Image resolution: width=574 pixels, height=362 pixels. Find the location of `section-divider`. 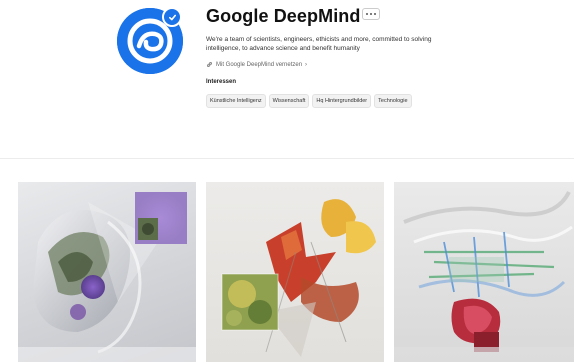

section-divider is located at coordinates (287, 158).